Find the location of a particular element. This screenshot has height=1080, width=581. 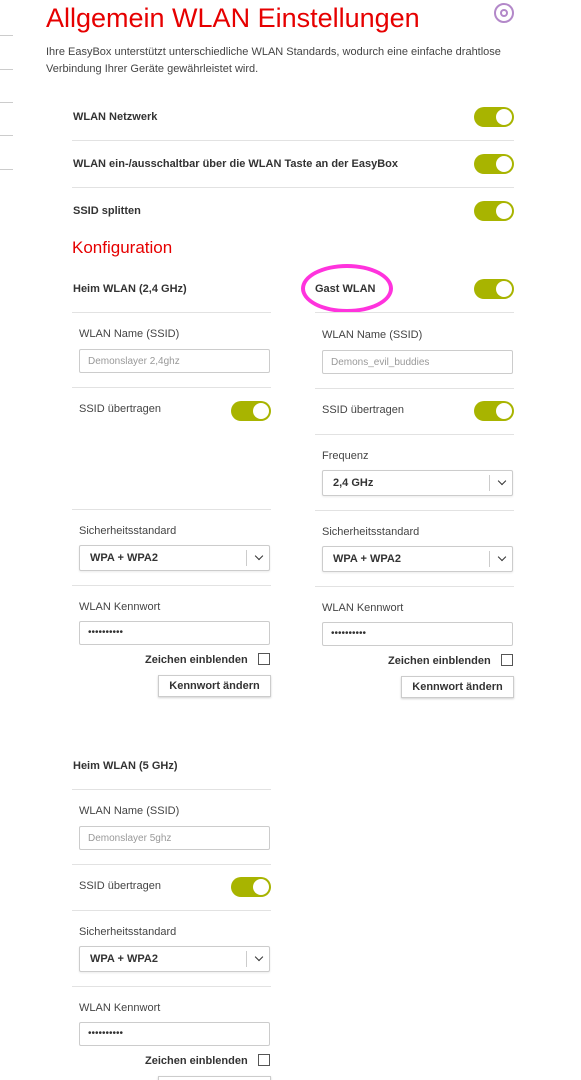

highlight-circle is located at coordinates (347, 288).